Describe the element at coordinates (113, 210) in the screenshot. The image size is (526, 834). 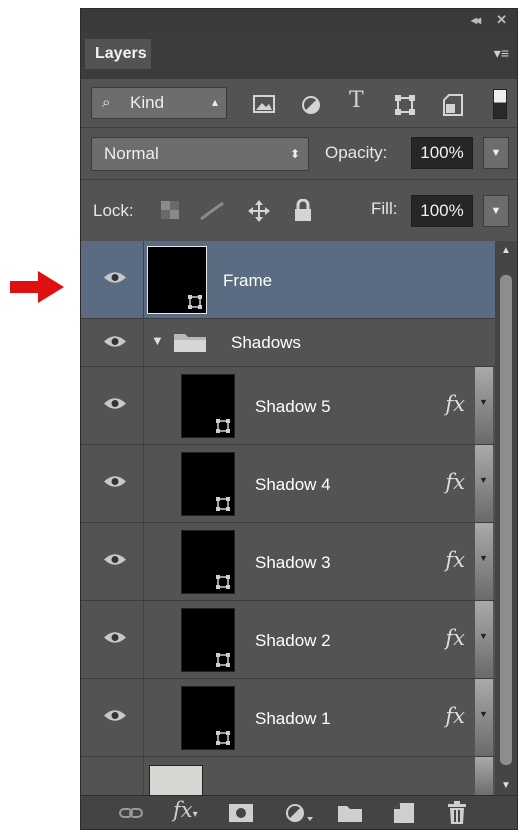
I see `lock-label: Lock:` at that location.